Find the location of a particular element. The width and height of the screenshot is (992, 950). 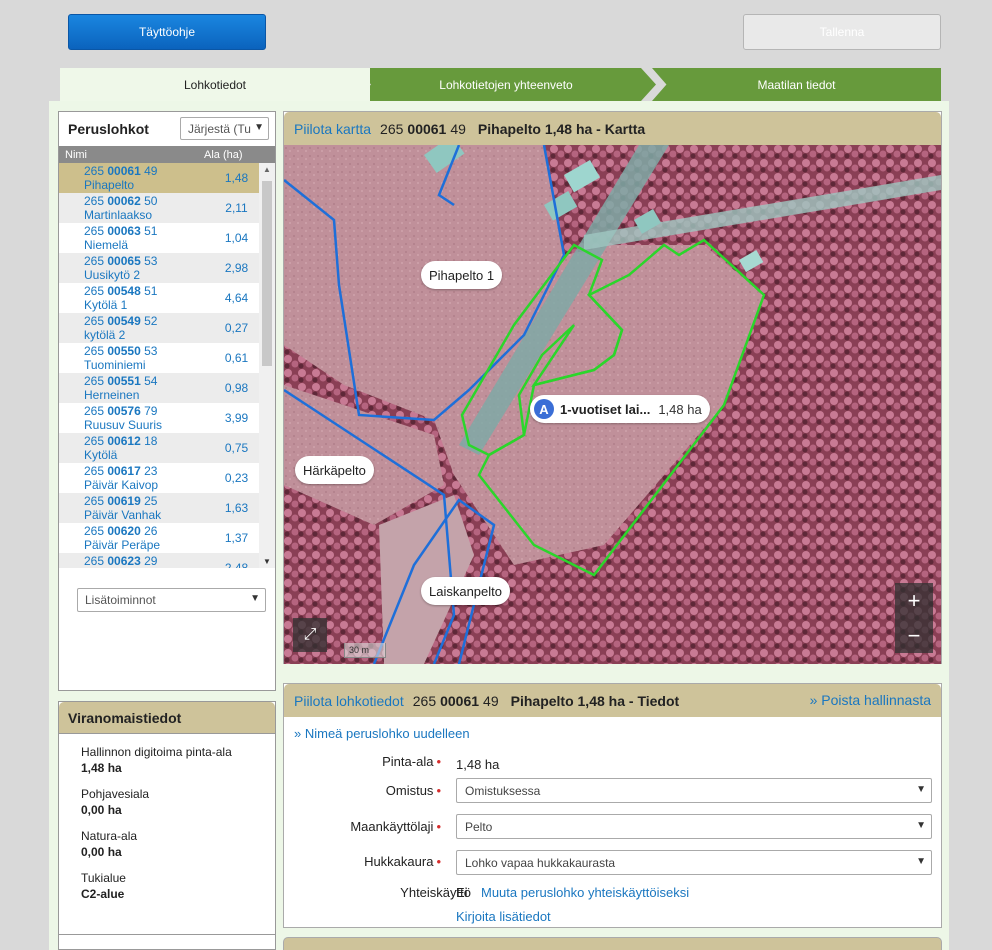

parcel-label: Kytölä is located at coordinates (101, 455).